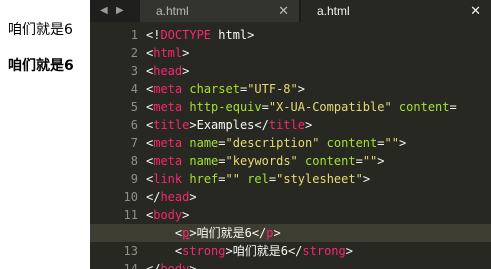 This screenshot has width=491, height=269. What do you see at coordinates (261, 161) in the screenshot?
I see `code-token: "keywords"` at bounding box center [261, 161].